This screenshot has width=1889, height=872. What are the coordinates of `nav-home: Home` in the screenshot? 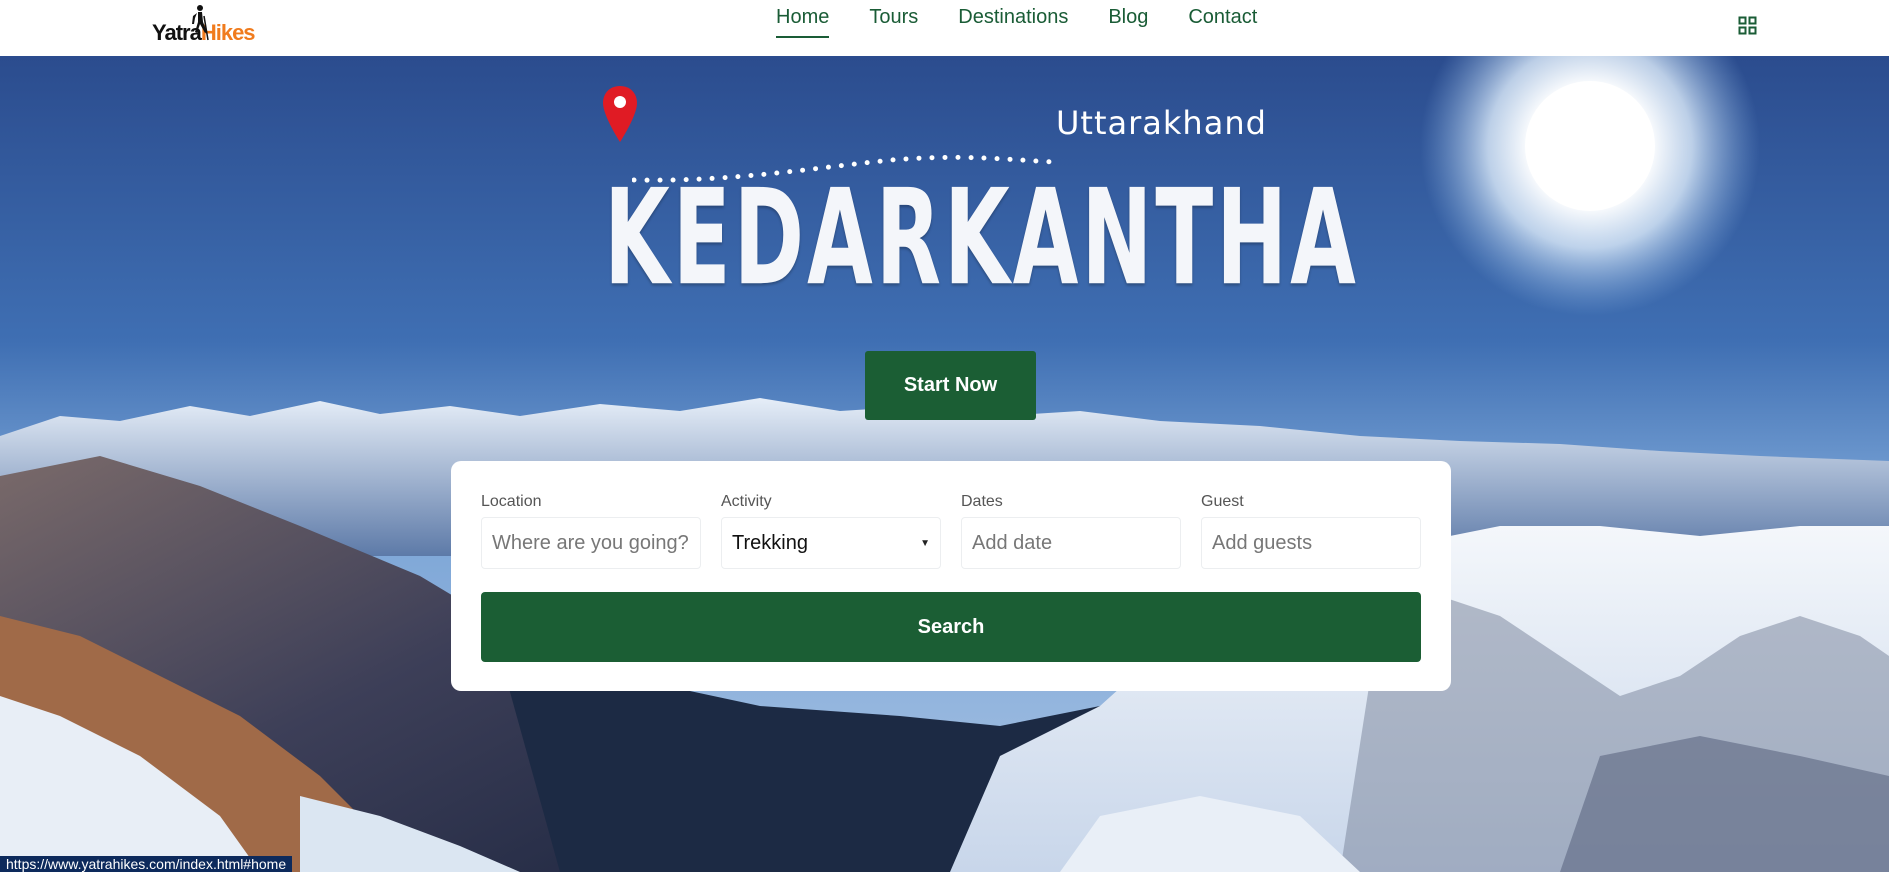 It's located at (803, 22).